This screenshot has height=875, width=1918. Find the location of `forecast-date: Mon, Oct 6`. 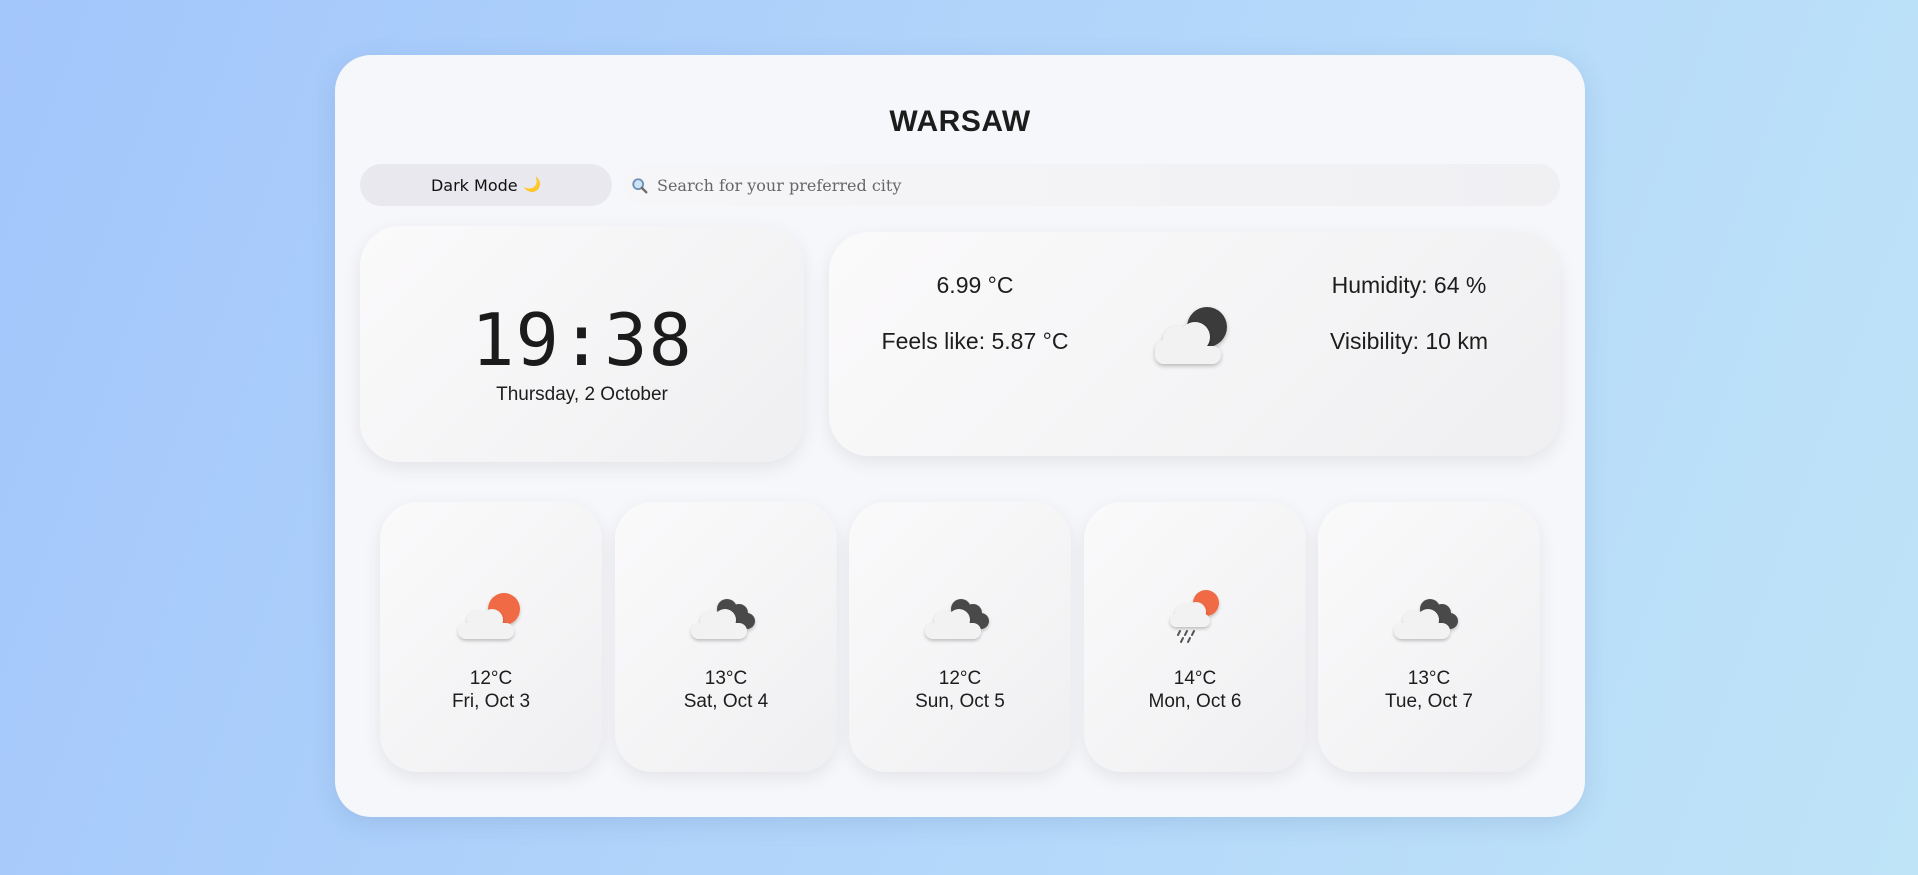

forecast-date: Mon, Oct 6 is located at coordinates (1195, 701).